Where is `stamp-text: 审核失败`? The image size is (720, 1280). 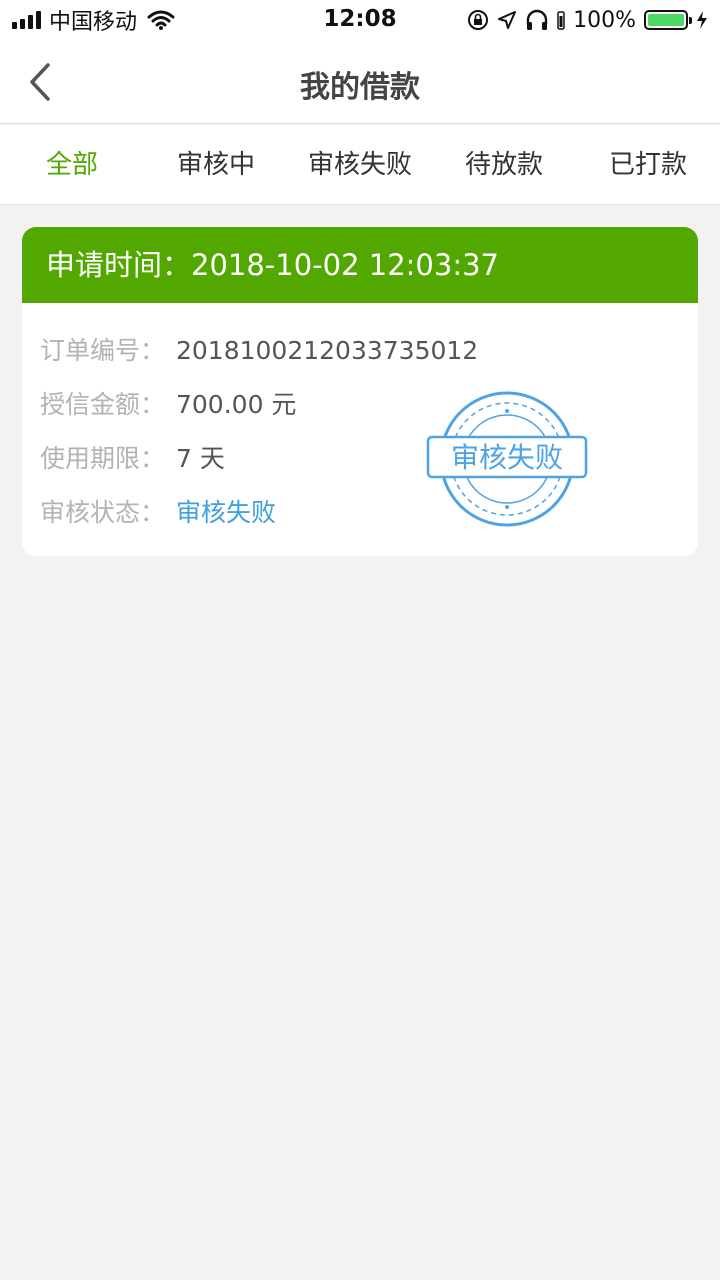
stamp-text: 审核失败 is located at coordinates (507, 457).